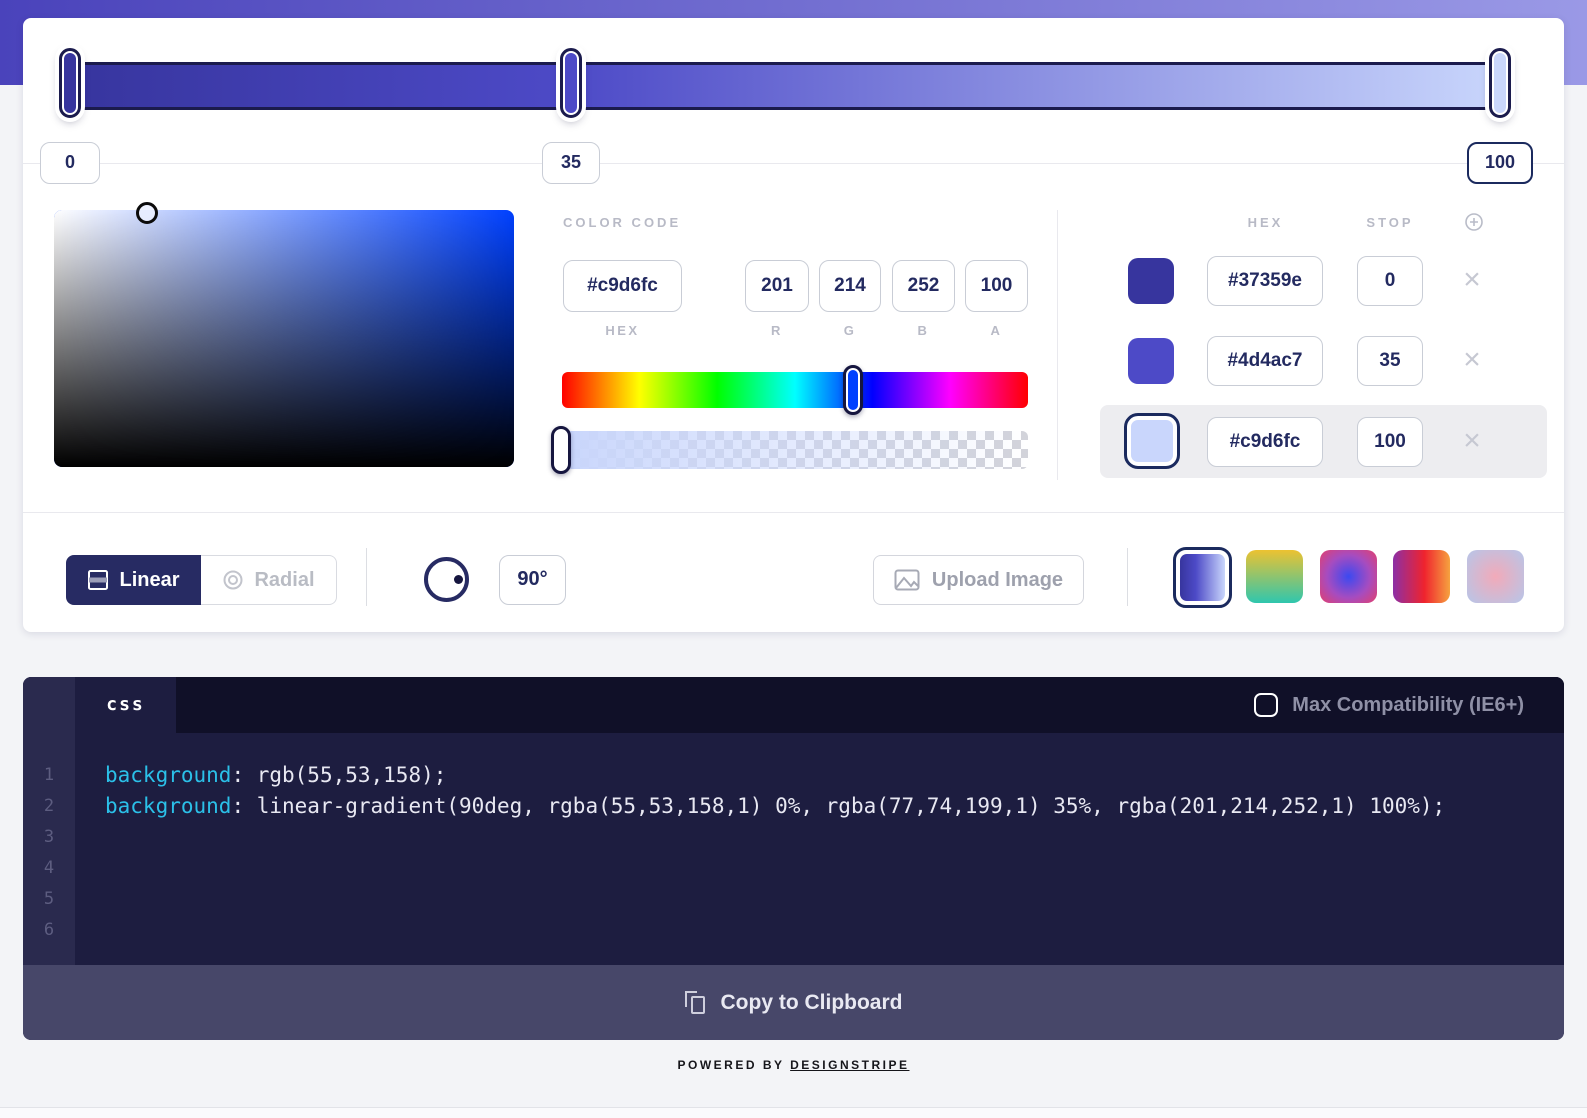 This screenshot has height=1118, width=1587. I want to click on css-property: background, so click(168, 806).